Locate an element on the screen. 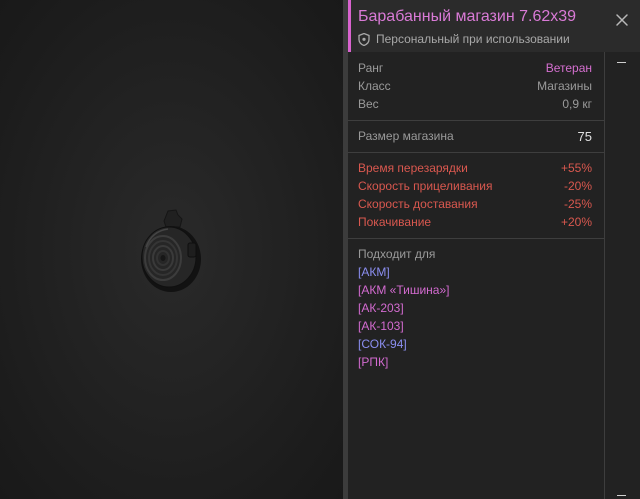 This screenshot has width=640, height=499. binding-status: Персональный при использовании is located at coordinates (464, 39).